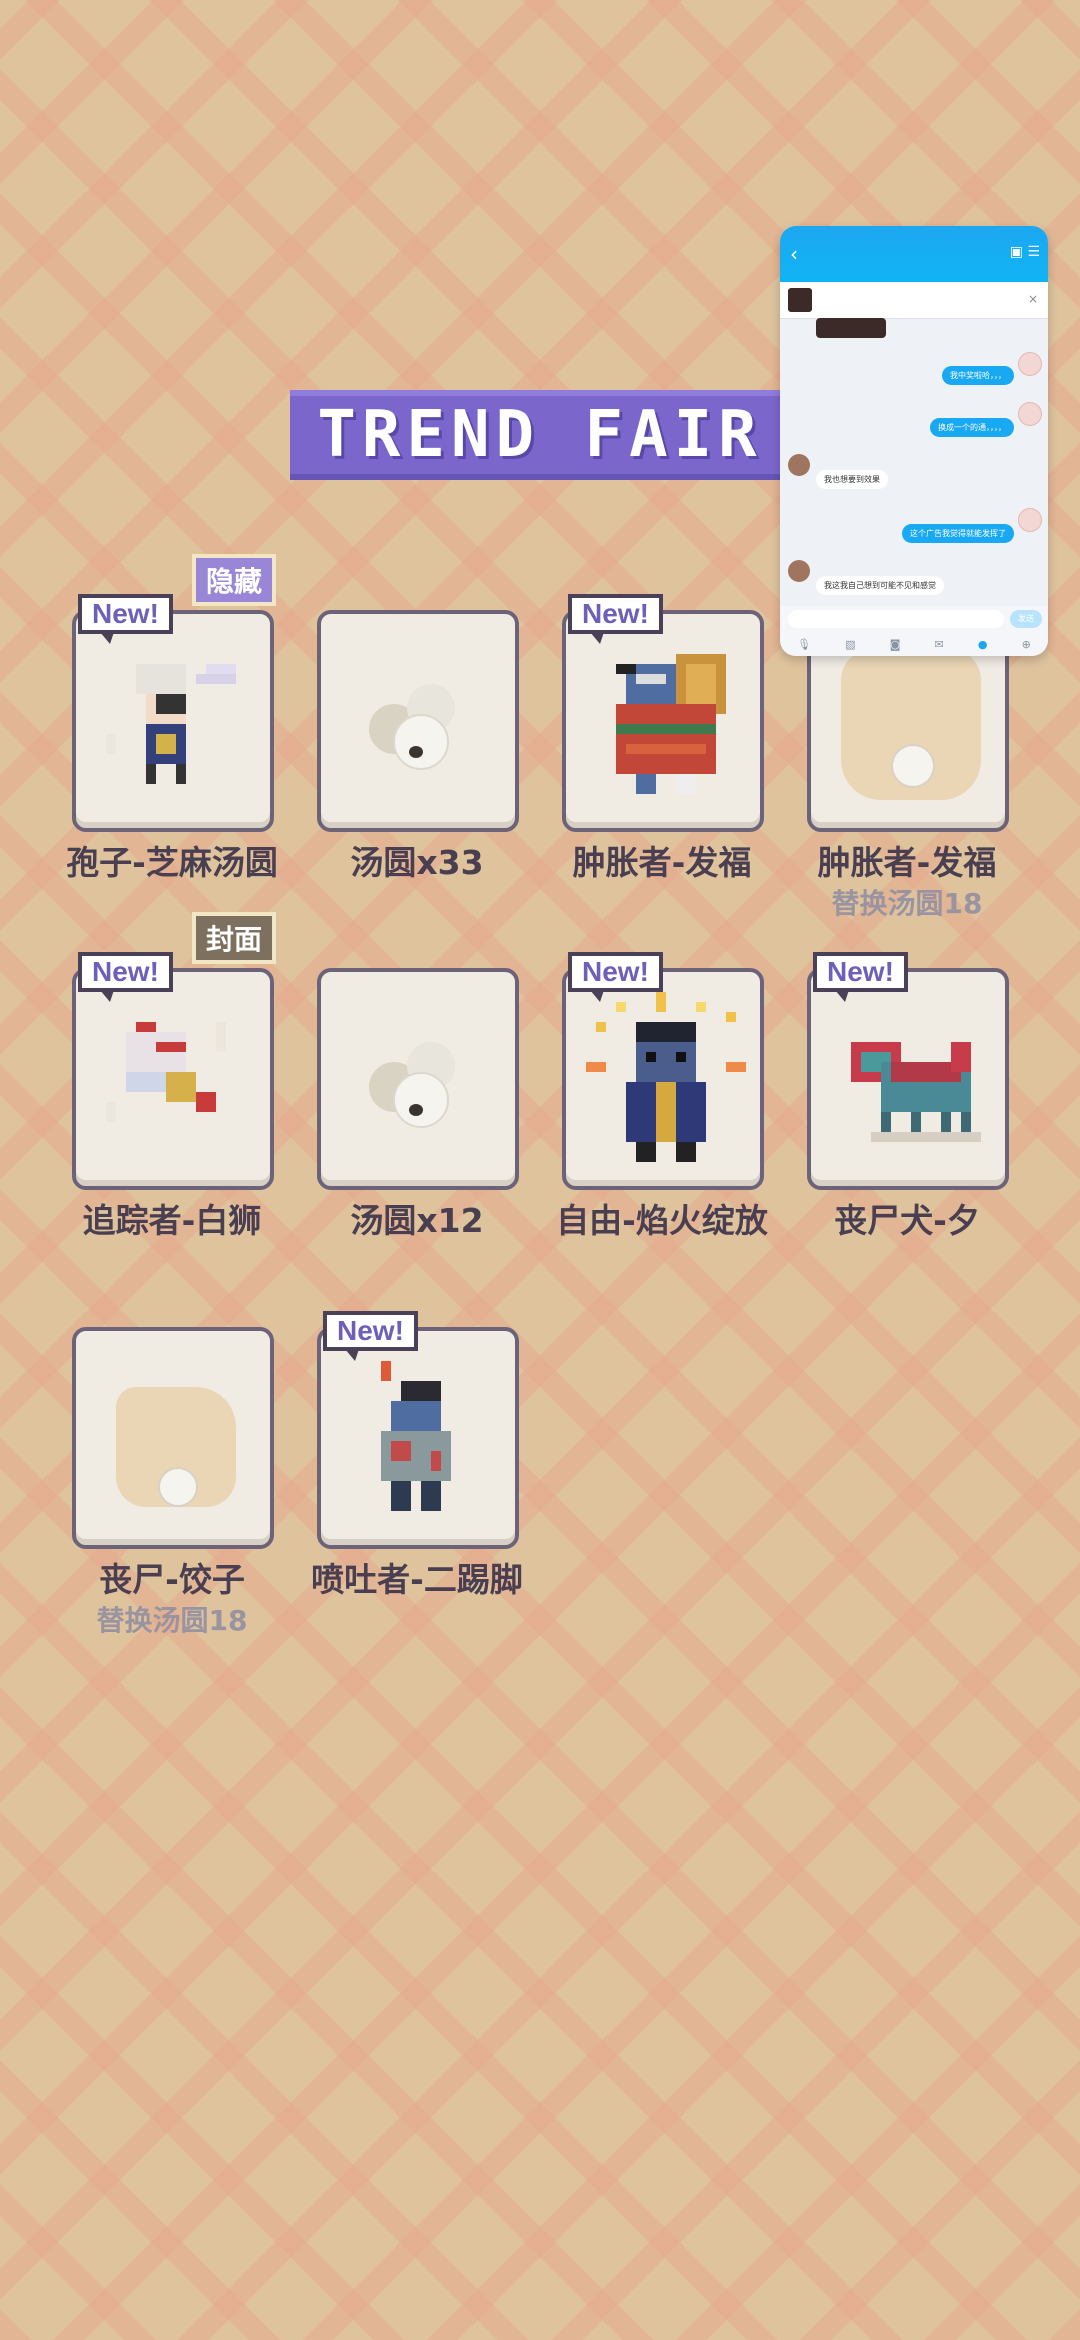  Describe the element at coordinates (233, 580) in the screenshot. I see `hidden-badge: 隐藏` at that location.